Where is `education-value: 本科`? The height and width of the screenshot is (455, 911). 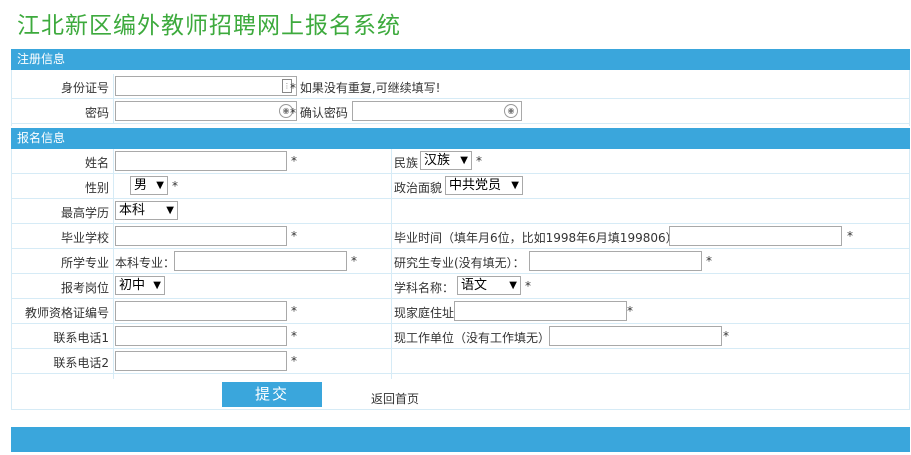 education-value: 本科 is located at coordinates (132, 210).